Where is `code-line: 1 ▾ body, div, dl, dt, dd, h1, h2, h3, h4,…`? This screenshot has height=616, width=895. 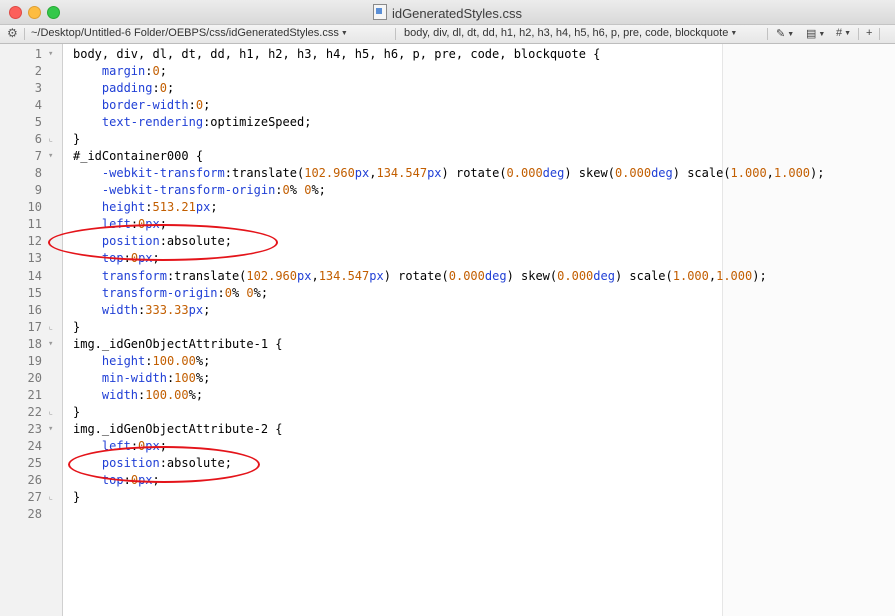 code-line: 1 ▾ body, div, dl, dt, dd, h1, h2, h3, h4,… is located at coordinates (447, 54).